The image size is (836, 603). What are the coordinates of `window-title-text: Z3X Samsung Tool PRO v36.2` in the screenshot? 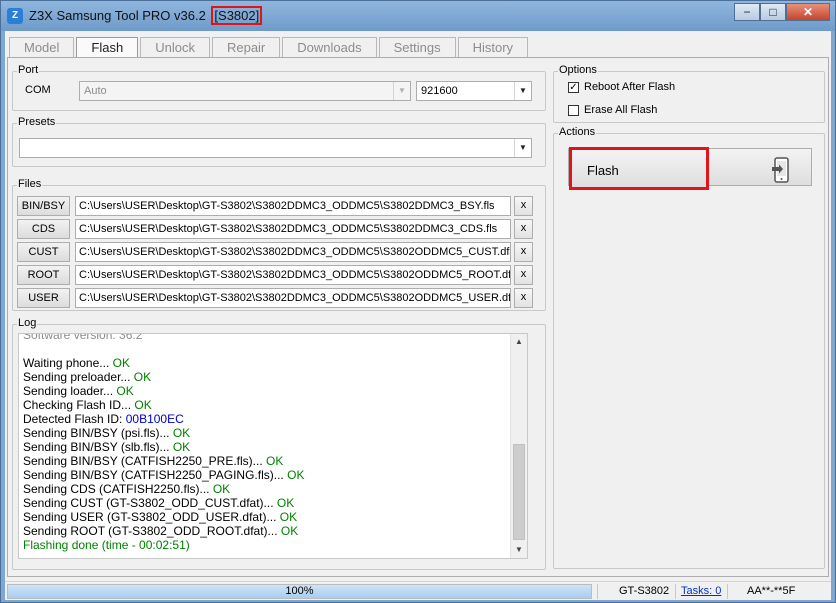 It's located at (117, 15).